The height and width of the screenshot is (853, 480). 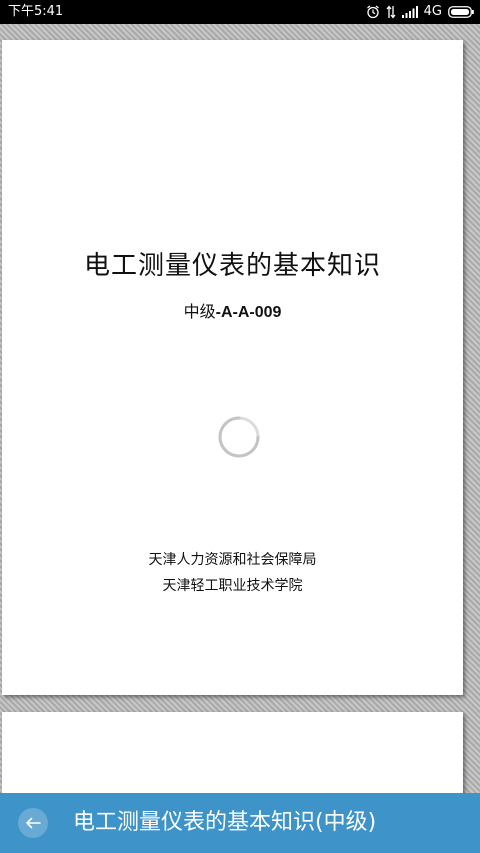 What do you see at coordinates (36, 11) in the screenshot?
I see `status-time: 下午5:41` at bounding box center [36, 11].